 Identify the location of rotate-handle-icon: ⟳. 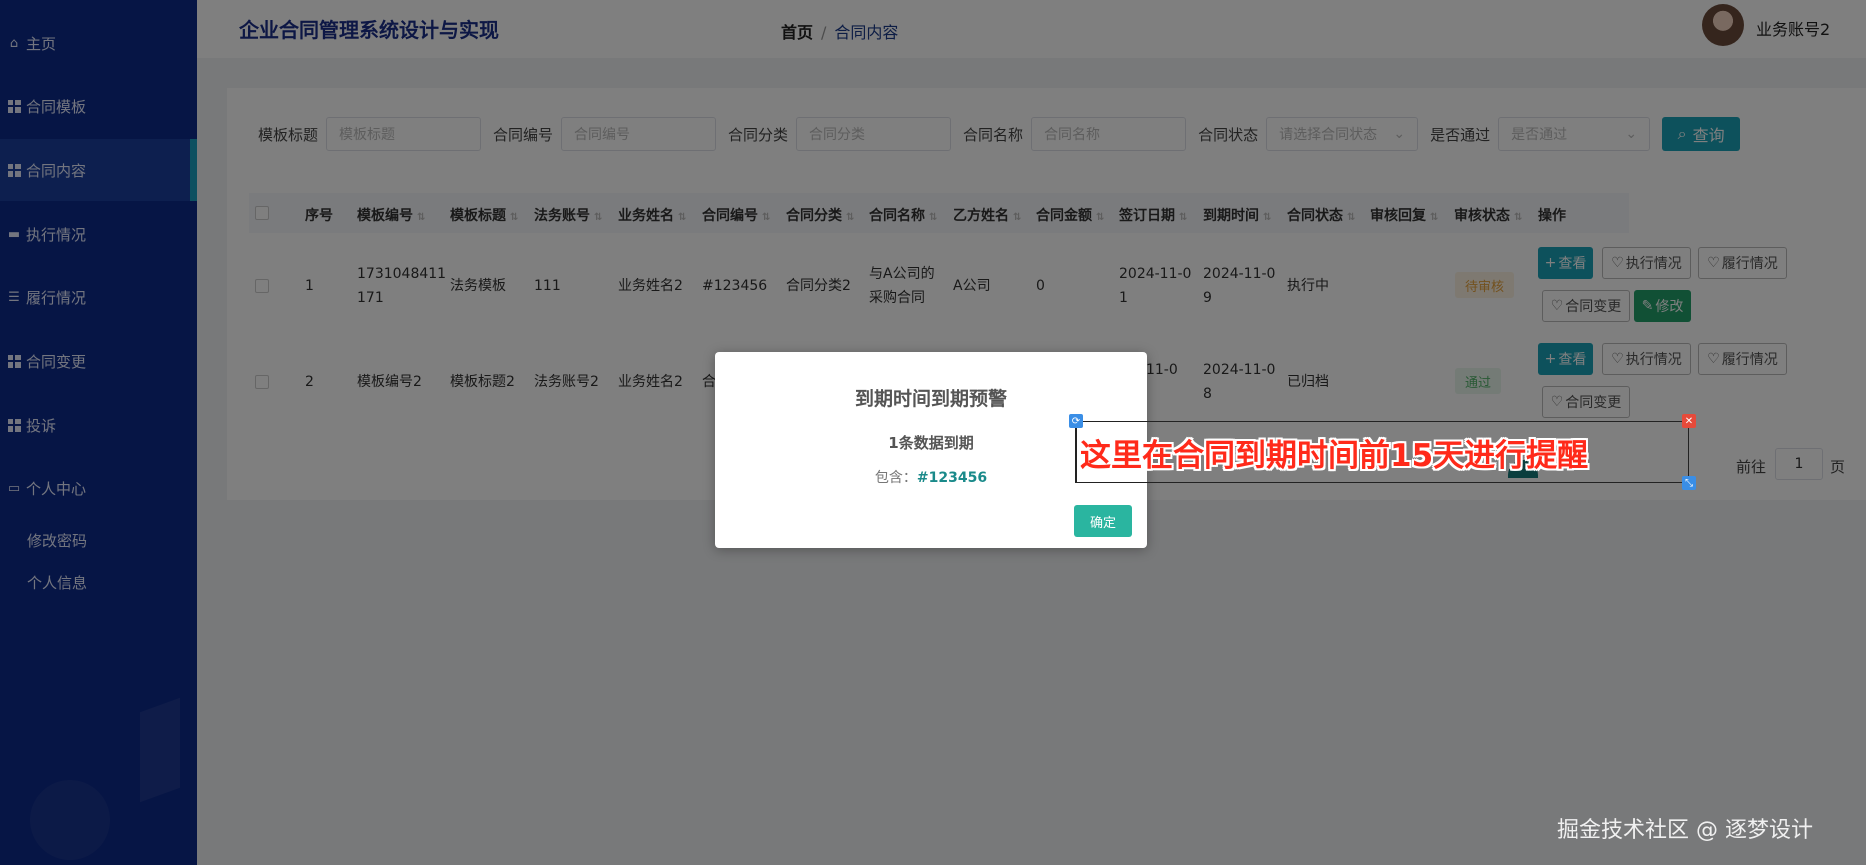
(1076, 421).